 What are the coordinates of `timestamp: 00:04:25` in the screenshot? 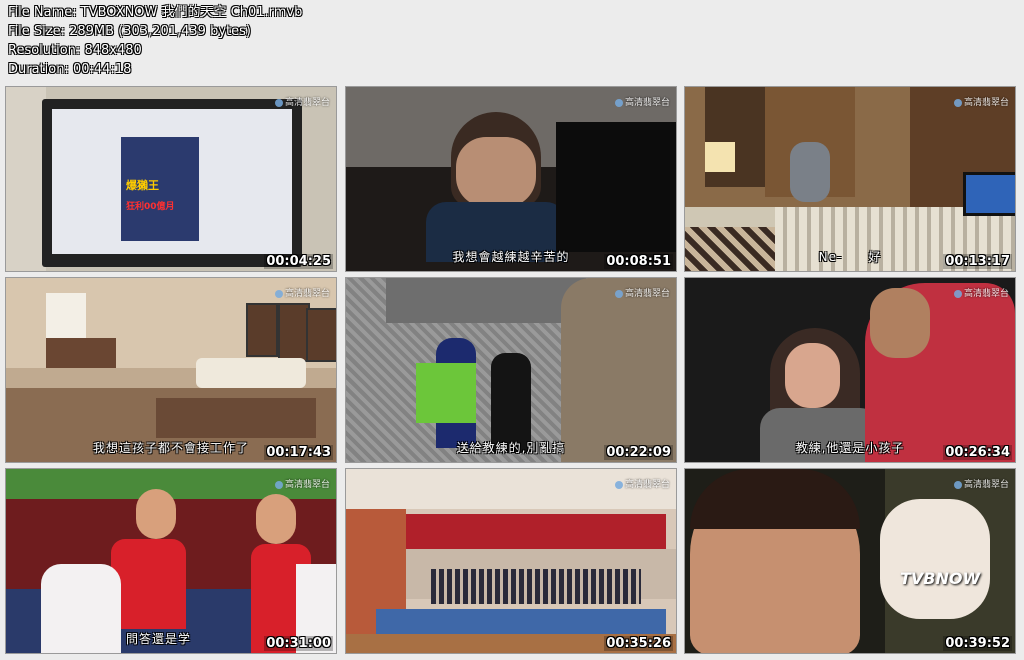 It's located at (298, 261).